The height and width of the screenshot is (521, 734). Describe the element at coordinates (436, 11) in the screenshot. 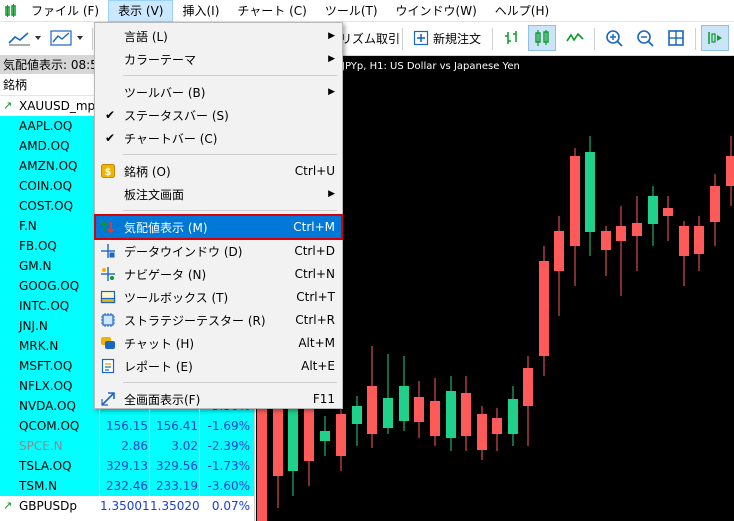

I see `menu-window: ウインドウ(W)` at that location.